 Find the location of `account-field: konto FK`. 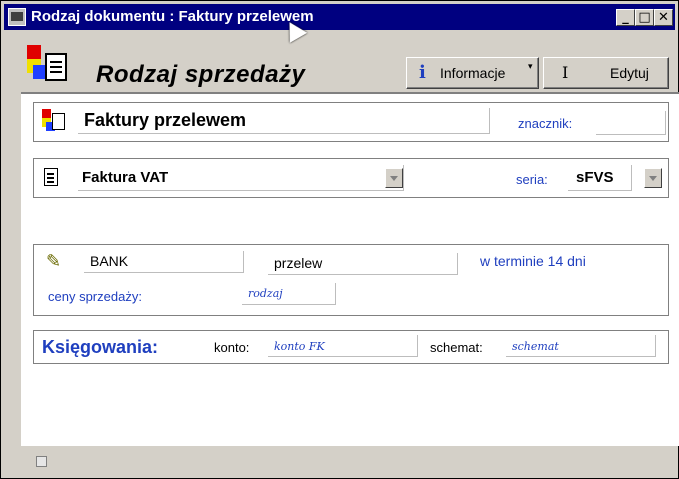

account-field: konto FK is located at coordinates (343, 346).